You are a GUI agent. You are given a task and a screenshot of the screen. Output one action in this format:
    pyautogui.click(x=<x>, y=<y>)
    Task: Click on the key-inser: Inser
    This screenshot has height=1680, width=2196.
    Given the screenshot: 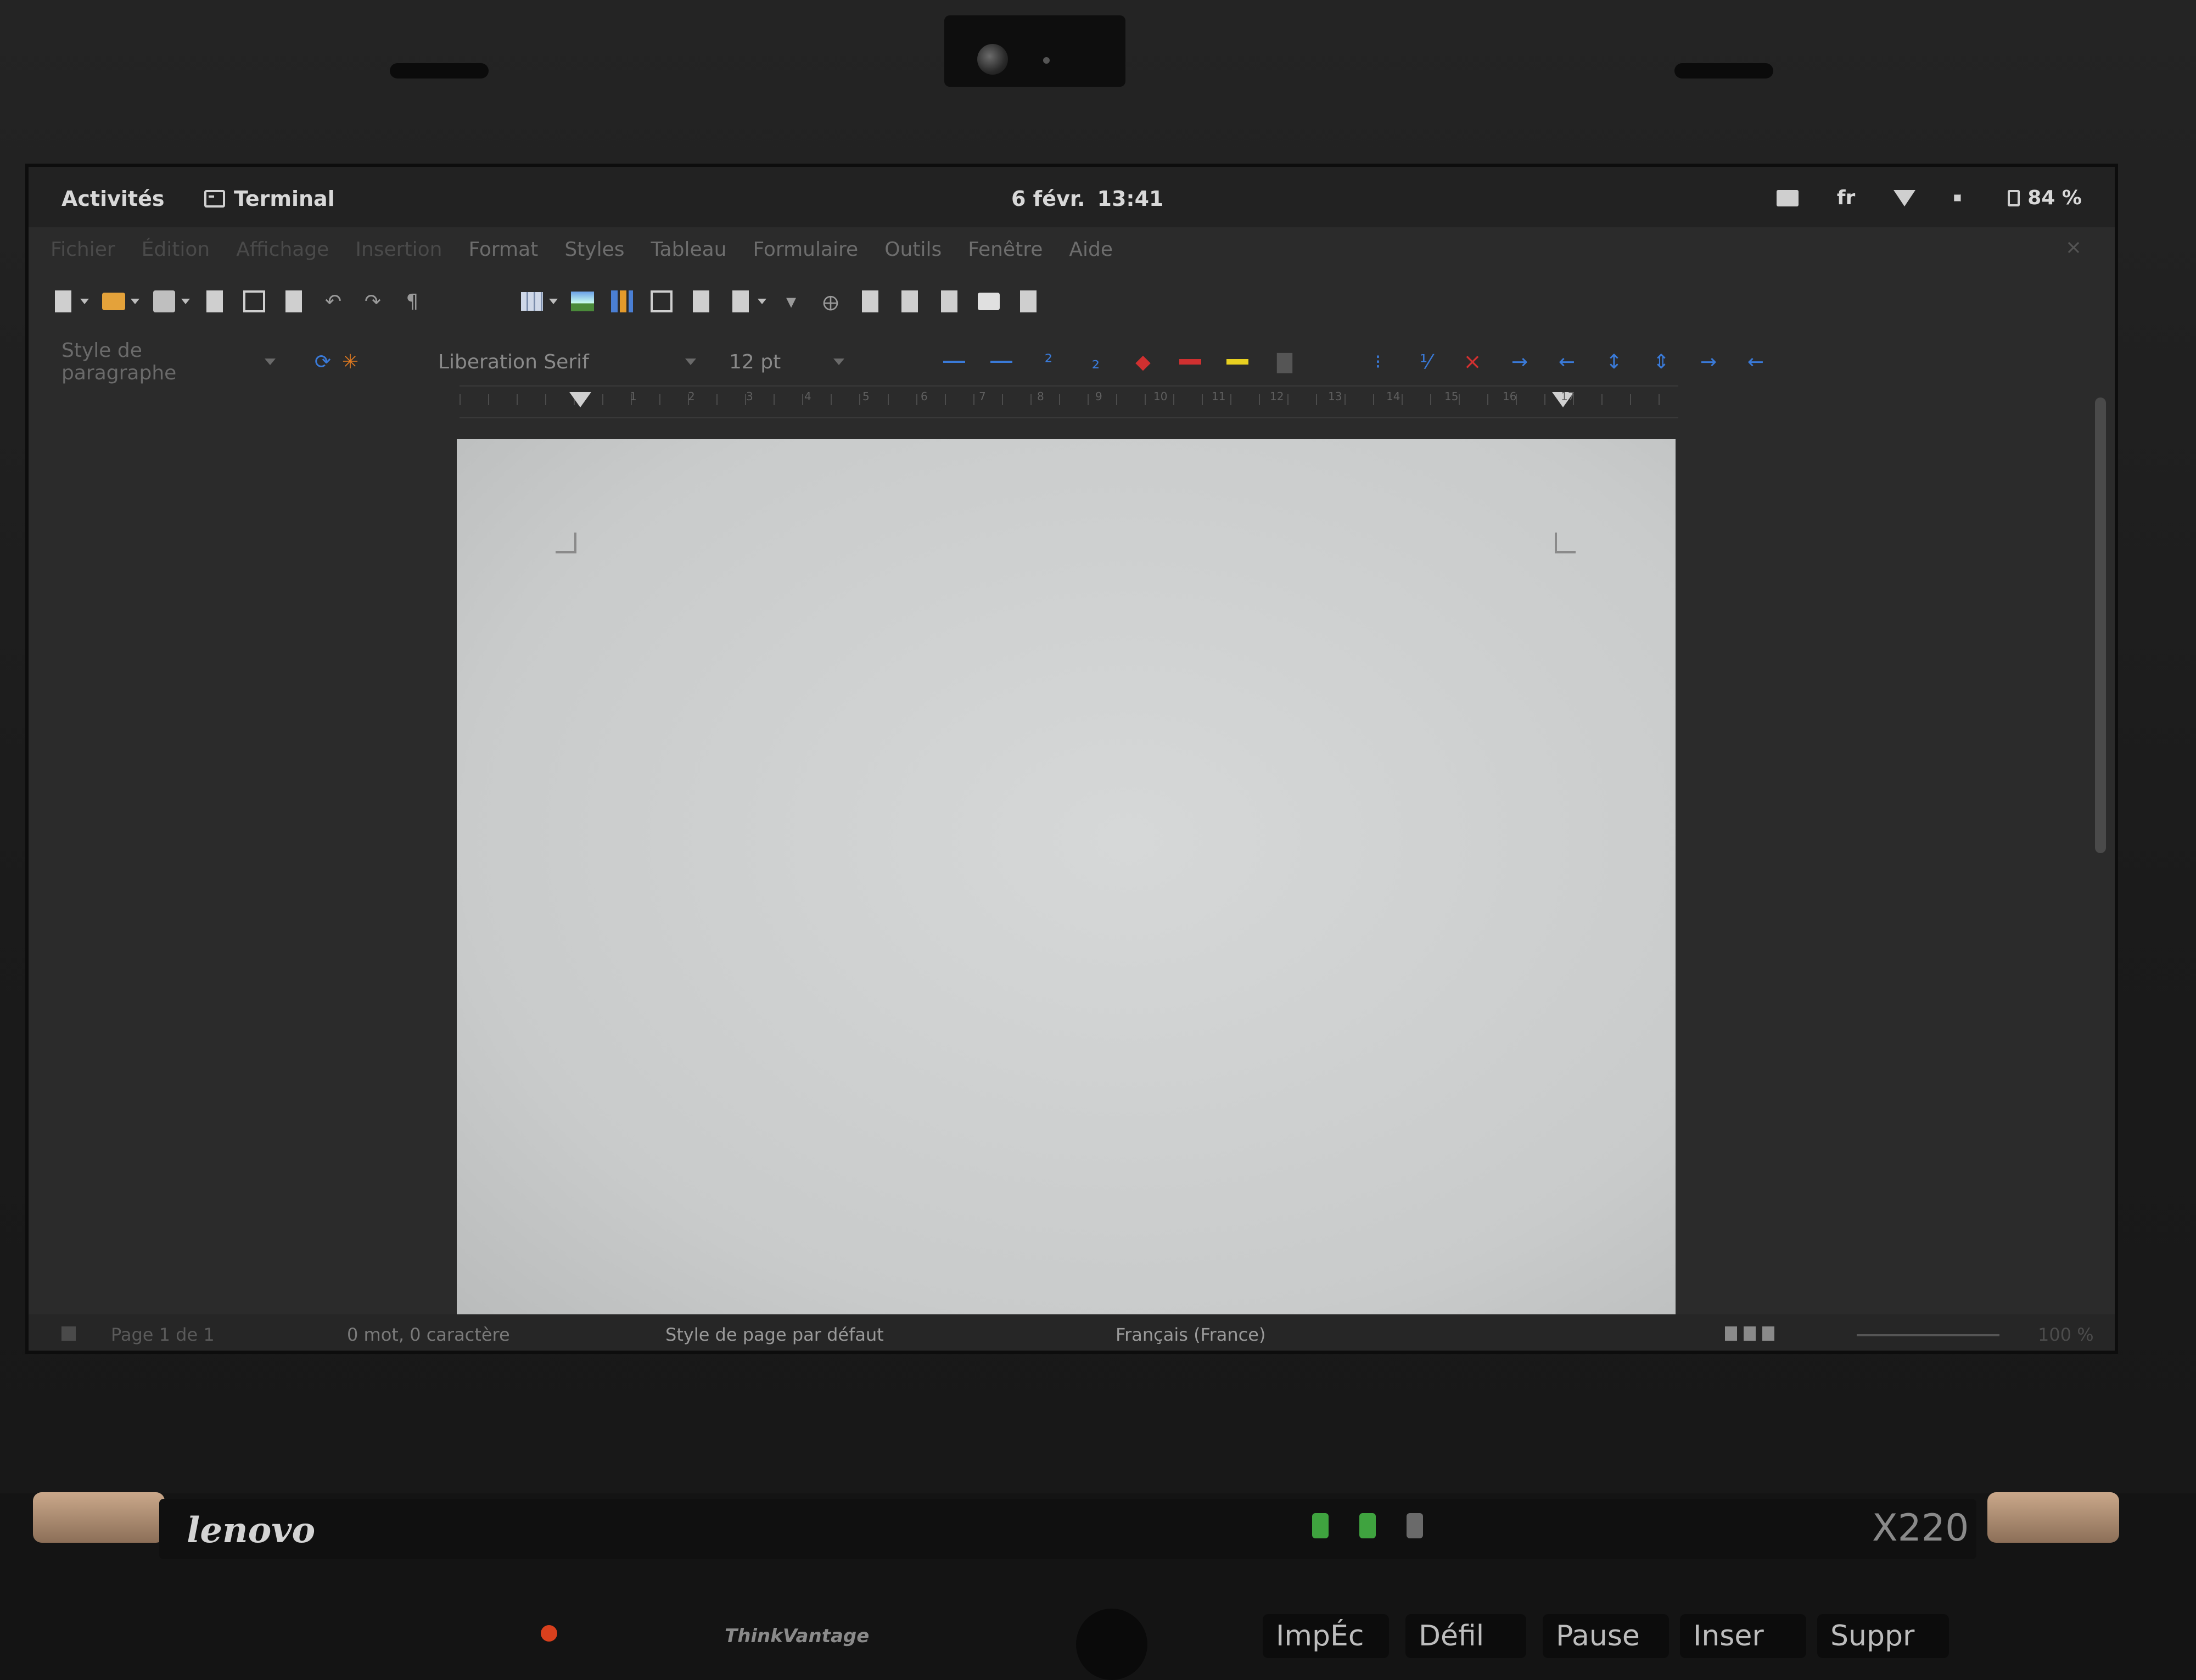 What is the action you would take?
    pyautogui.click(x=1743, y=1636)
    